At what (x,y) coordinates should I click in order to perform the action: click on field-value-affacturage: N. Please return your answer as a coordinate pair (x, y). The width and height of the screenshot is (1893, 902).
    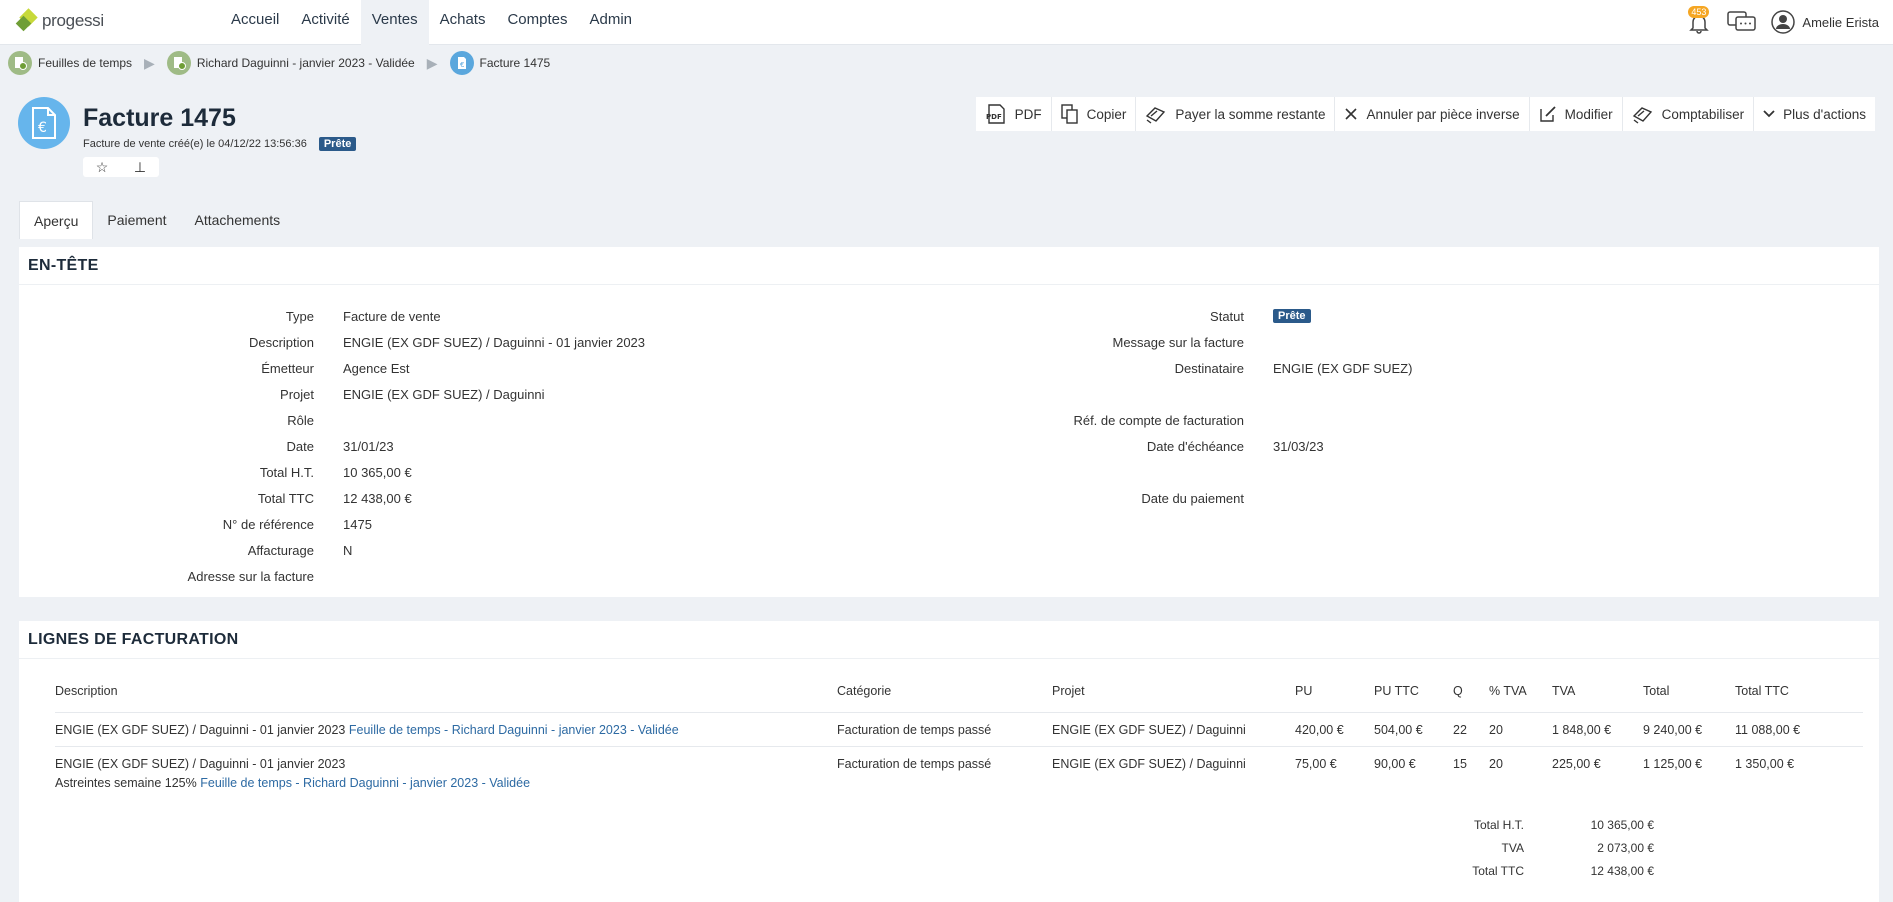
    Looking at the image, I should click on (348, 550).